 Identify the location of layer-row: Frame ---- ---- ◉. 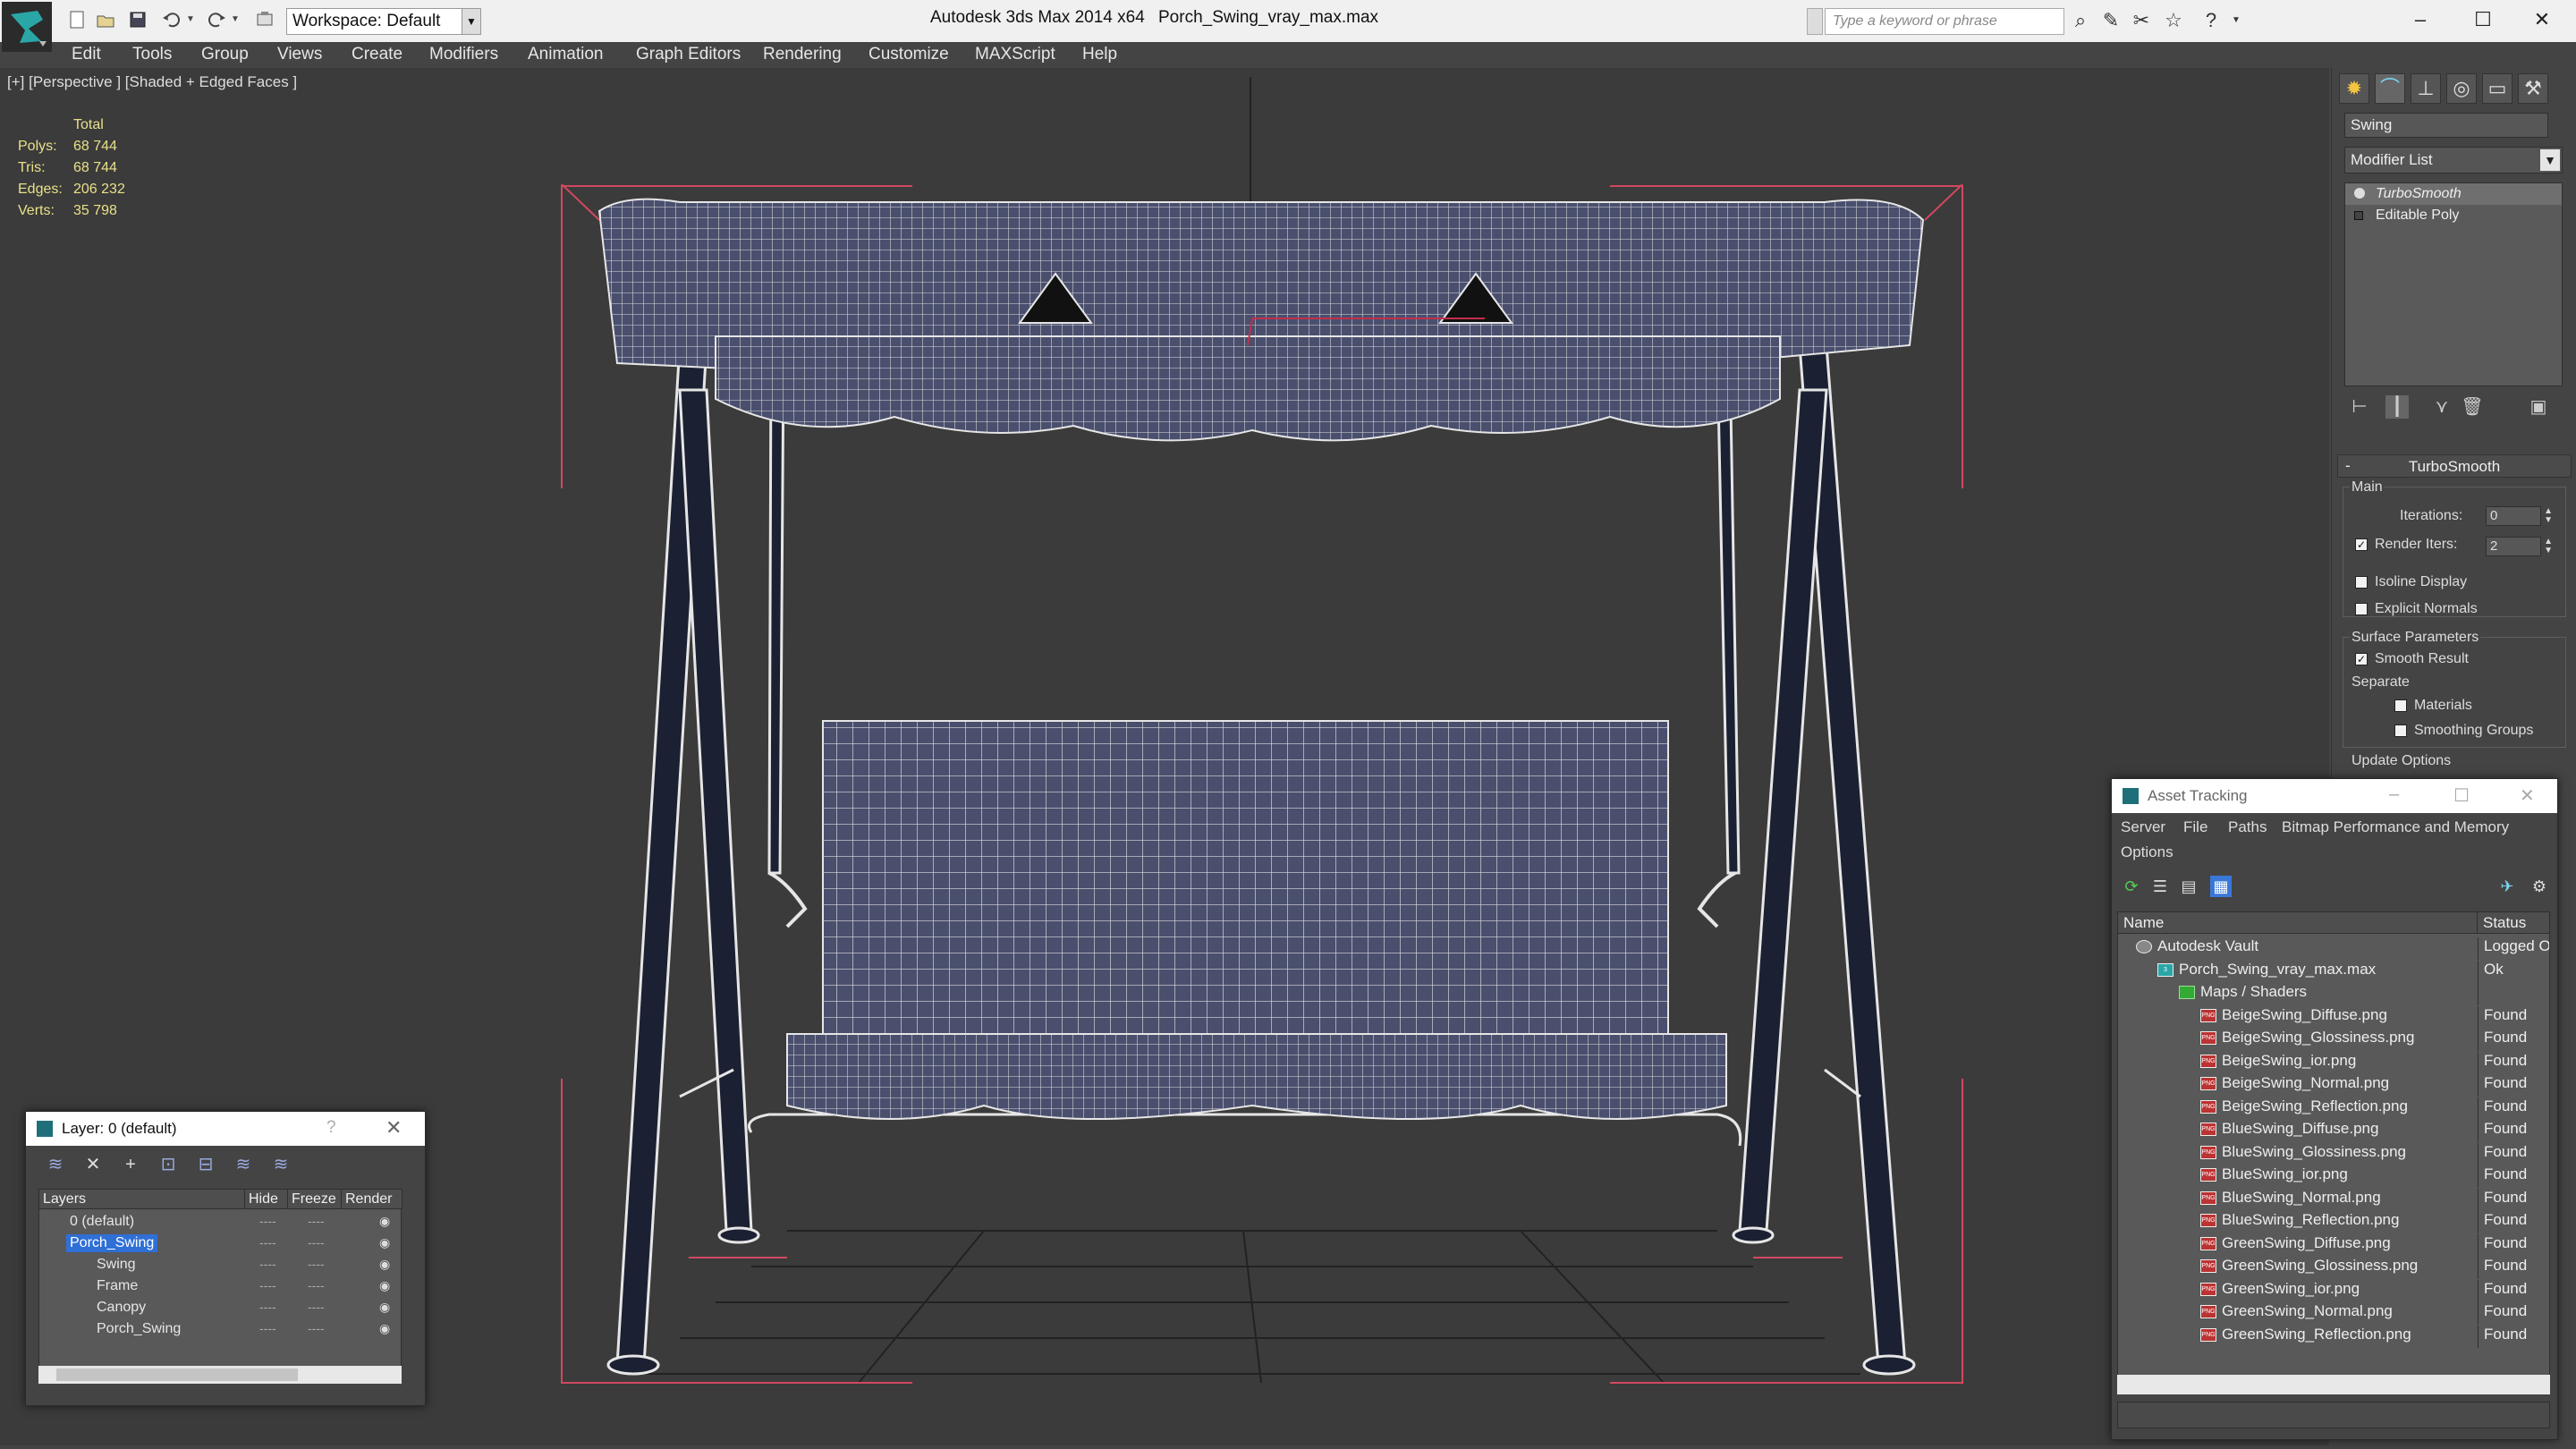
(220, 1286).